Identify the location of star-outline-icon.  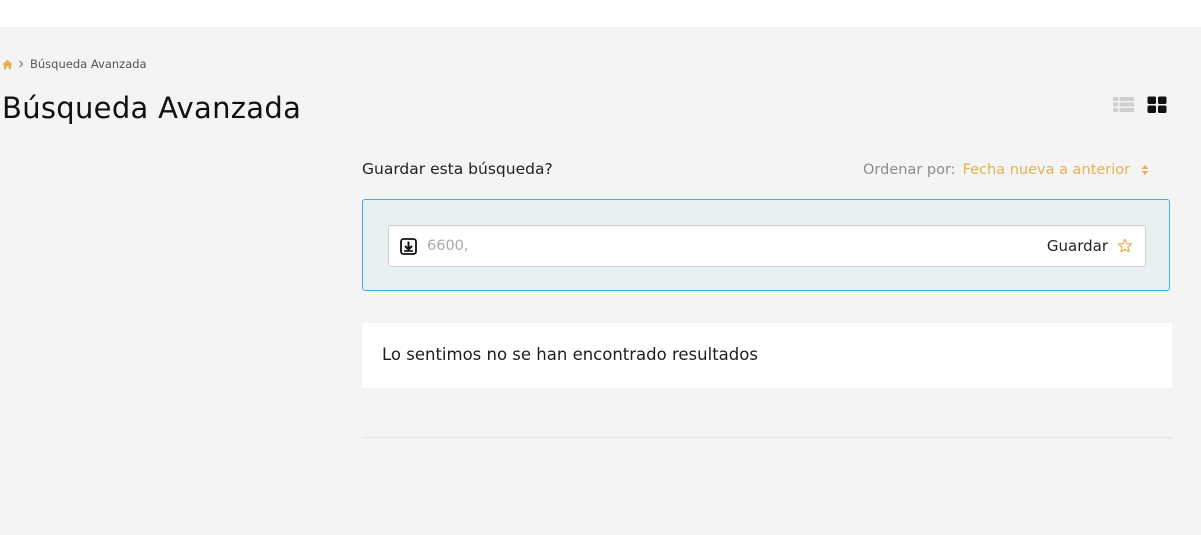
(1125, 246).